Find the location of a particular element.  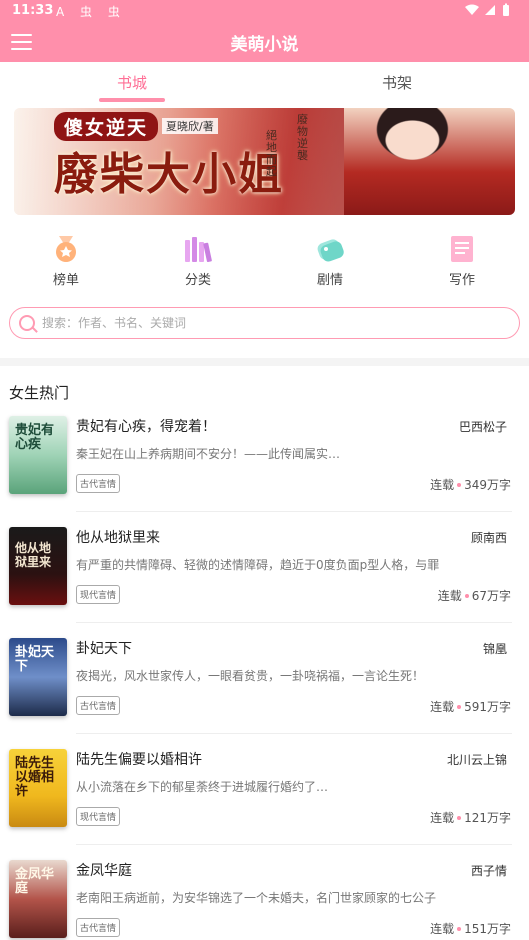

app-bar: 美萌小说 is located at coordinates (264, 42).